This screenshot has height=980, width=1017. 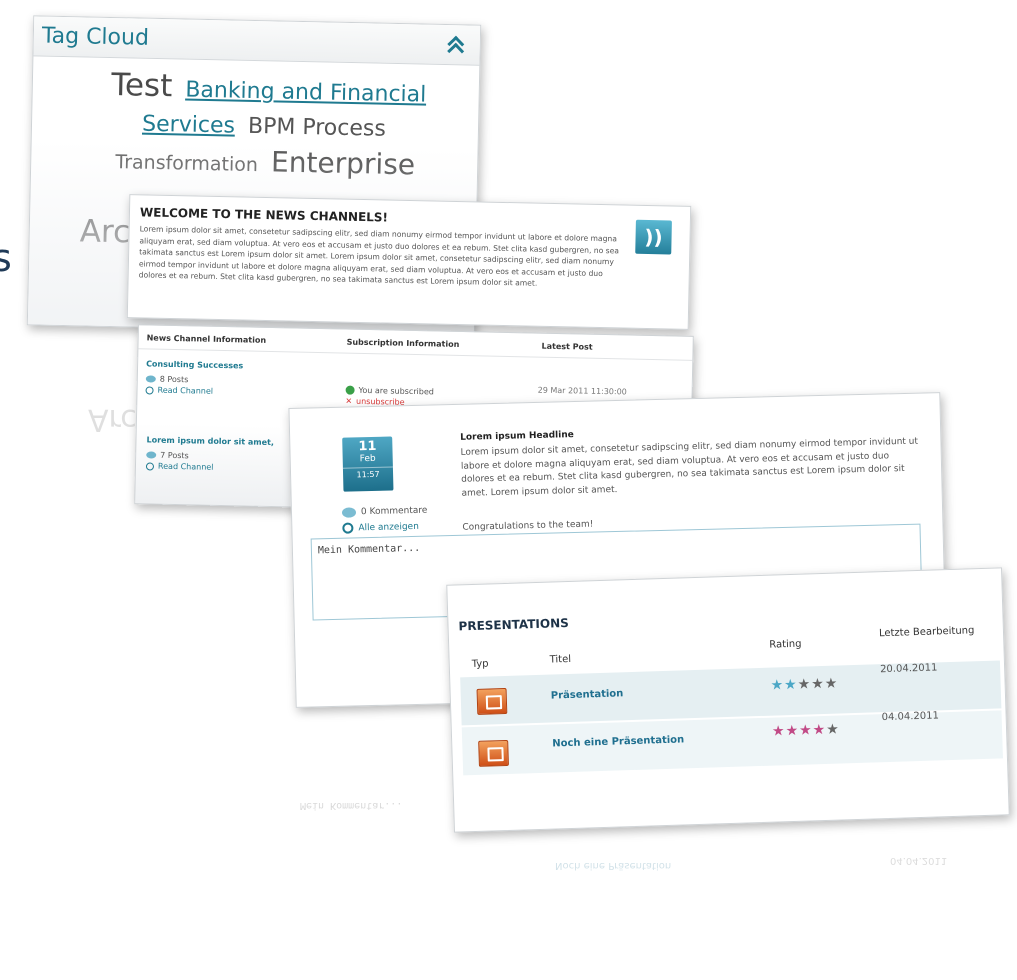 I want to click on last-edit-date: 04.04.2011, so click(x=910, y=717).